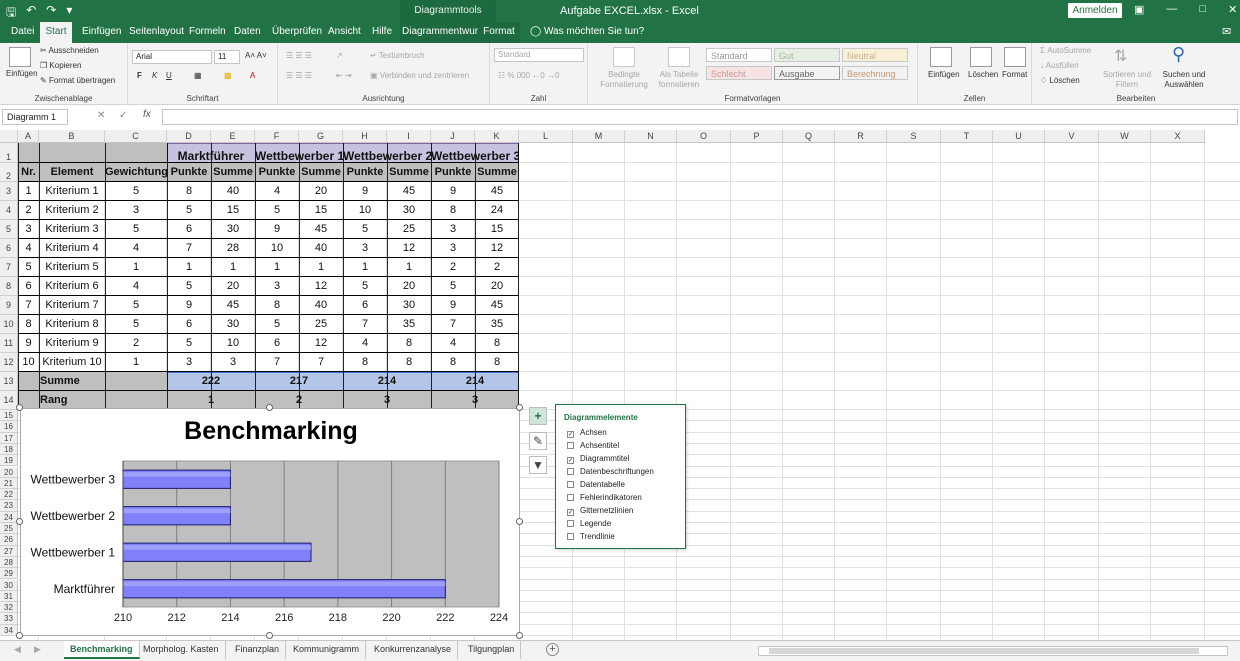 The width and height of the screenshot is (1240, 661). I want to click on format-as-table-button: Als Tabelle formatieren, so click(679, 80).